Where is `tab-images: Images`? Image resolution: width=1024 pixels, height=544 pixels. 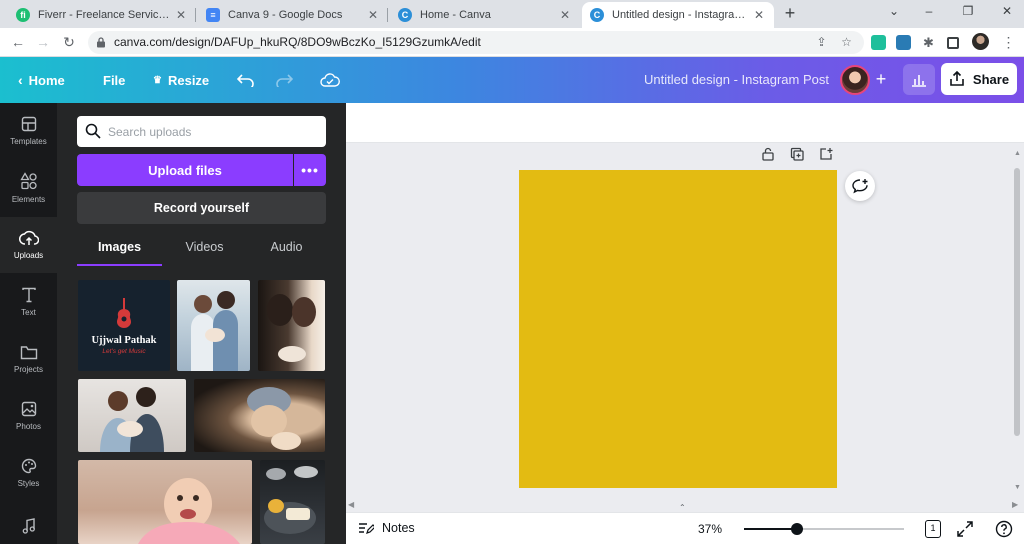 tab-images: Images is located at coordinates (119, 252).